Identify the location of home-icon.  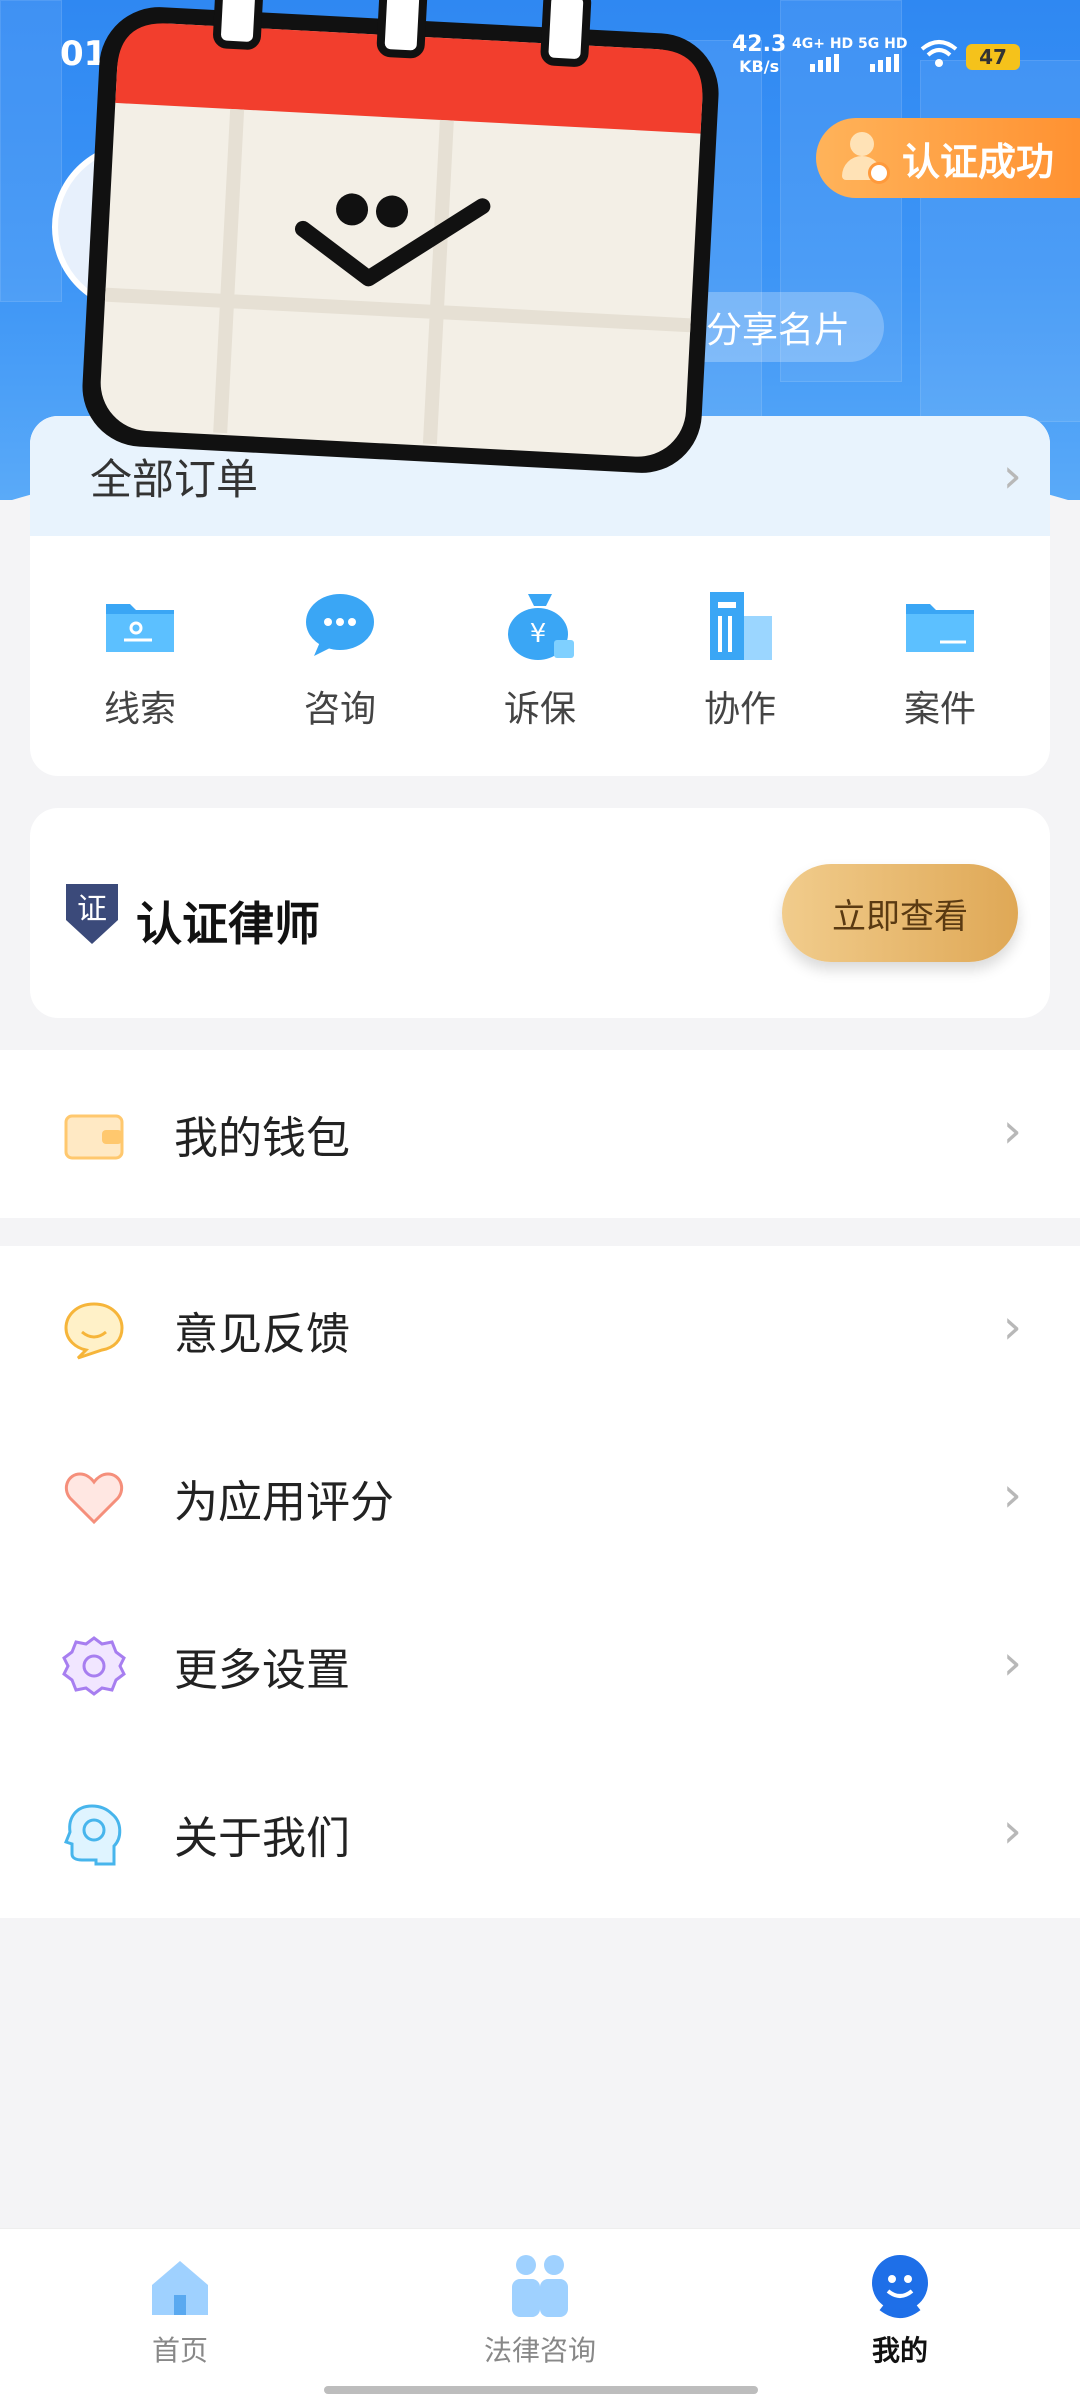
(180, 2287).